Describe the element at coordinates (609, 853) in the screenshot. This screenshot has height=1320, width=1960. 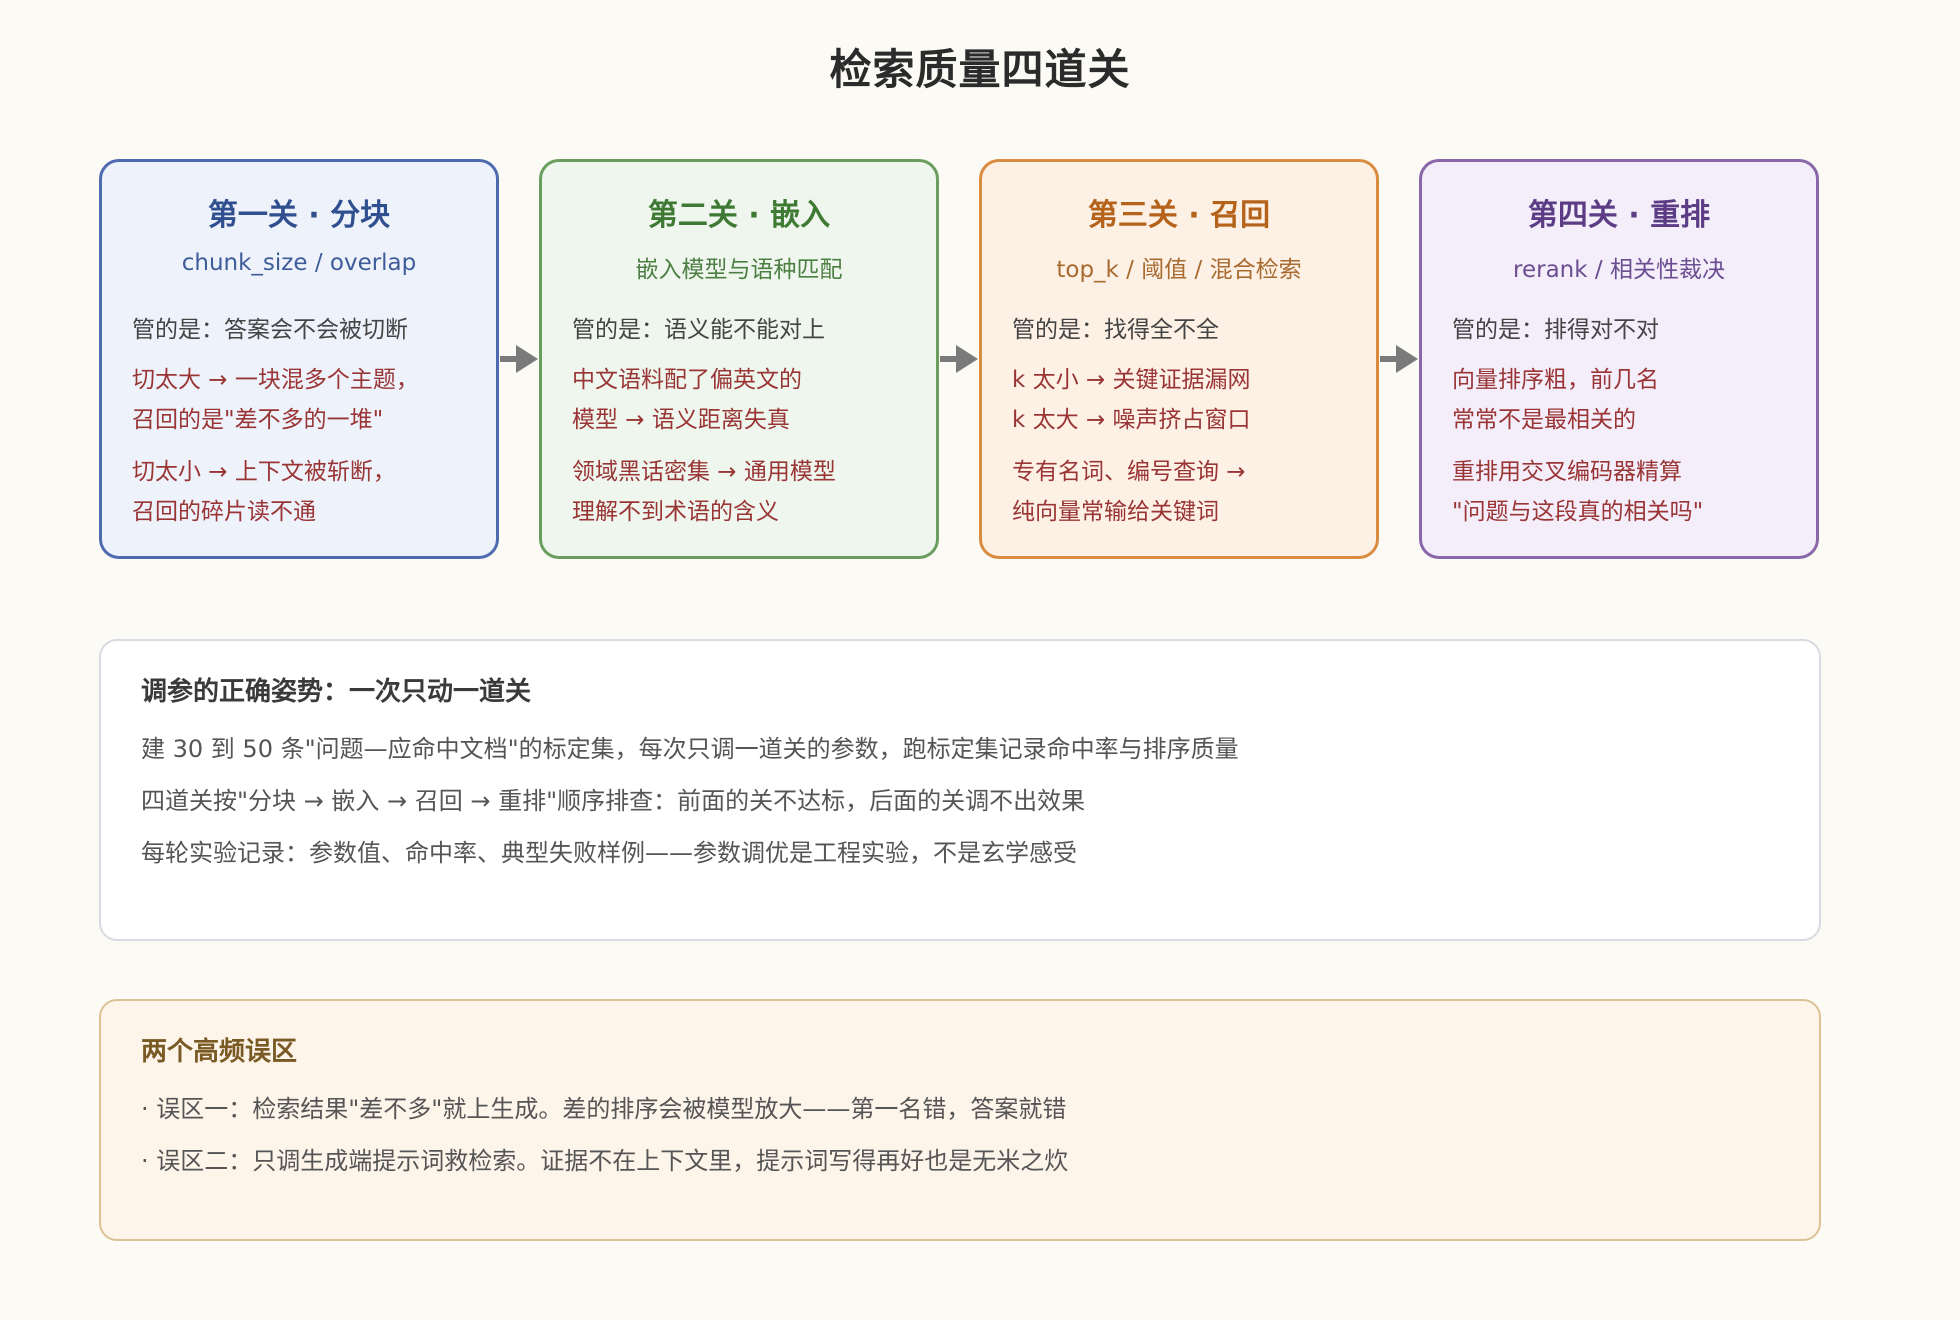
I see `tuning-line: 每轮实验记录：参数值、命中率、典型失败样例——参数调优是工程实验，不是玄学感受` at that location.